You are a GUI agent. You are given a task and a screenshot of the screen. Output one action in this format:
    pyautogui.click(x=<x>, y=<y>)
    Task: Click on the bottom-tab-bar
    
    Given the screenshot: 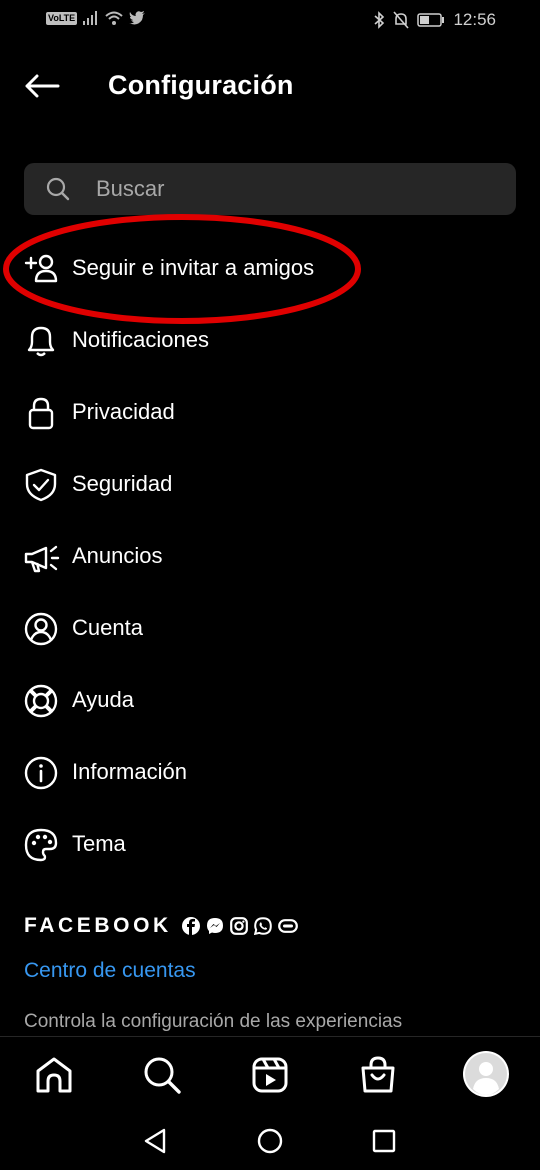 What is the action you would take?
    pyautogui.click(x=270, y=1076)
    